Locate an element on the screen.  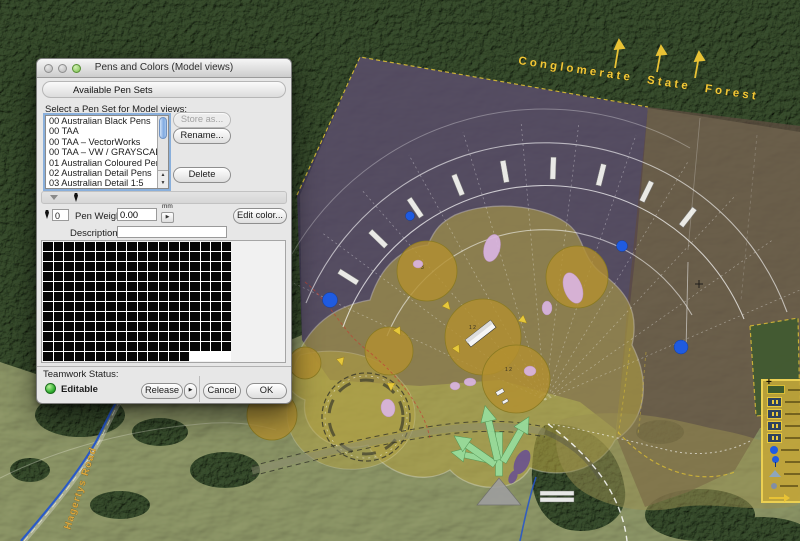
pen-set-item: 02 Australian Detail Pens is located at coordinates (101, 173).